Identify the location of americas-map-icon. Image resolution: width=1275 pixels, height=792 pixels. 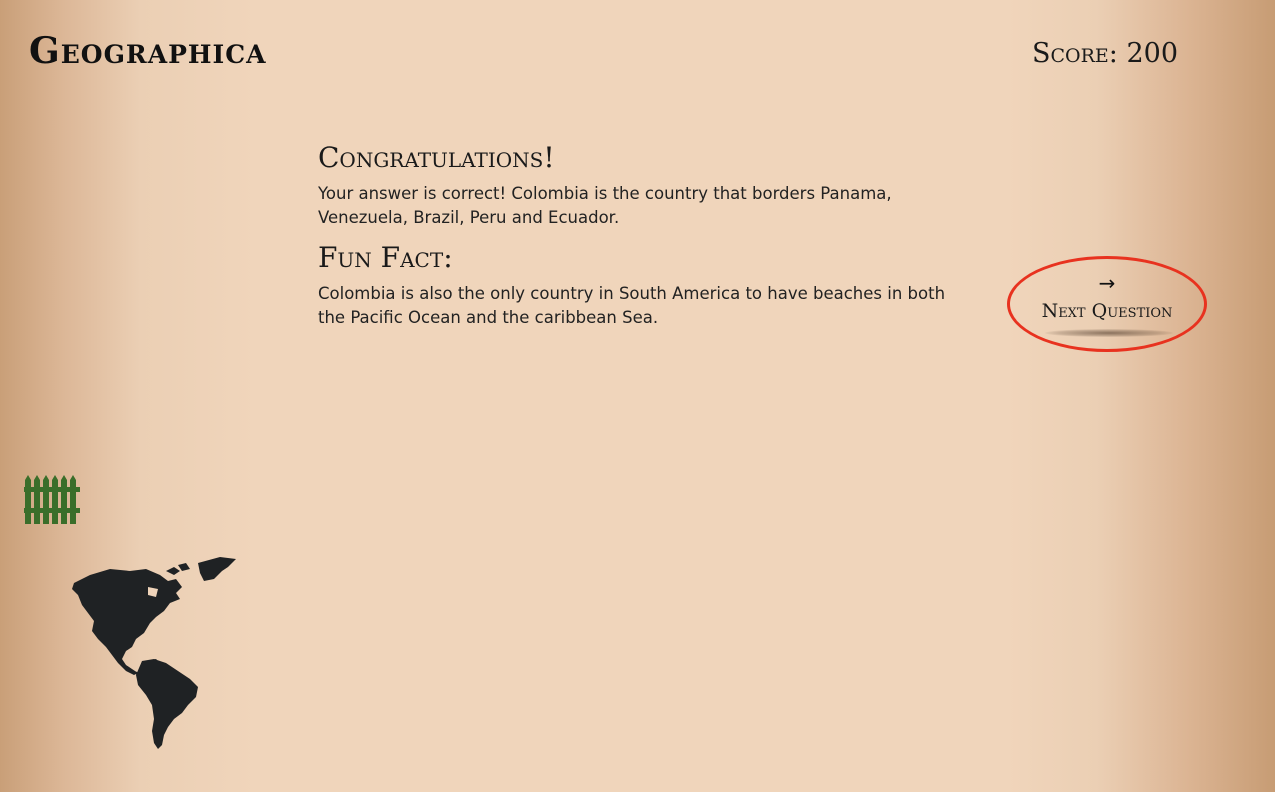
(154, 653).